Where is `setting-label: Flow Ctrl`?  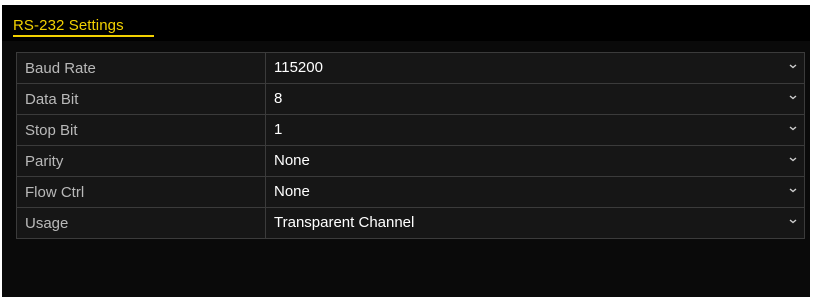 setting-label: Flow Ctrl is located at coordinates (141, 192).